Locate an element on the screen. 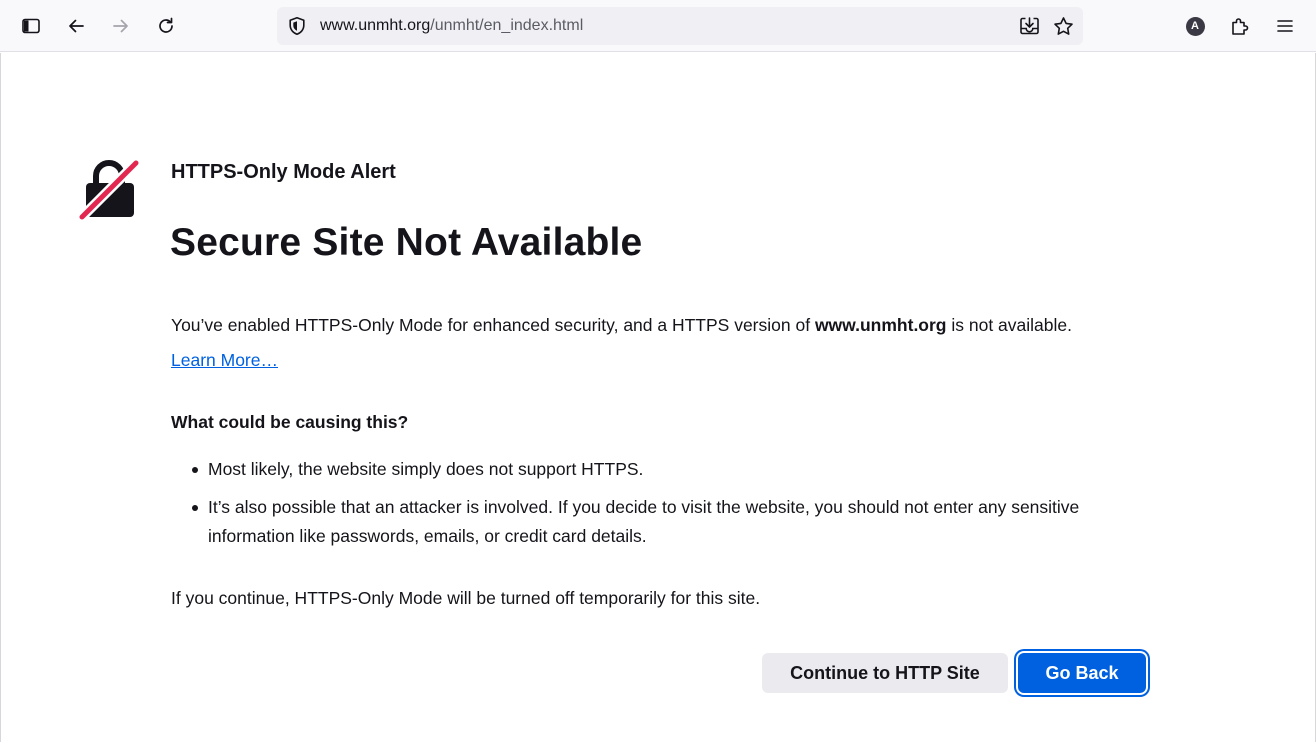  extensions-button is located at coordinates (1240, 26).